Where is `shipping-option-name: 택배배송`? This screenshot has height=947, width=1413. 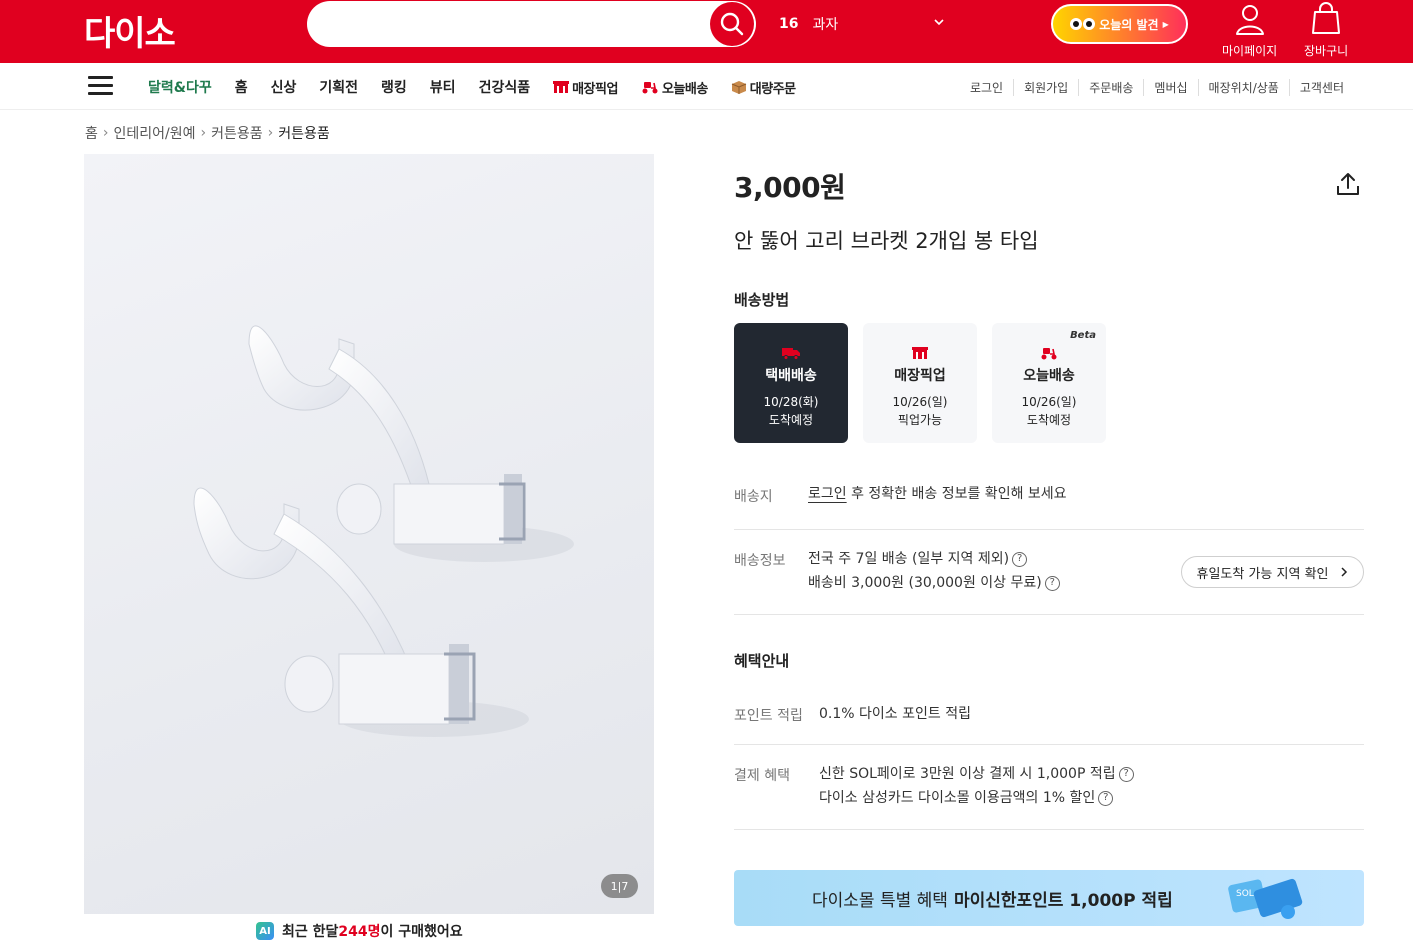 shipping-option-name: 택배배송 is located at coordinates (791, 376).